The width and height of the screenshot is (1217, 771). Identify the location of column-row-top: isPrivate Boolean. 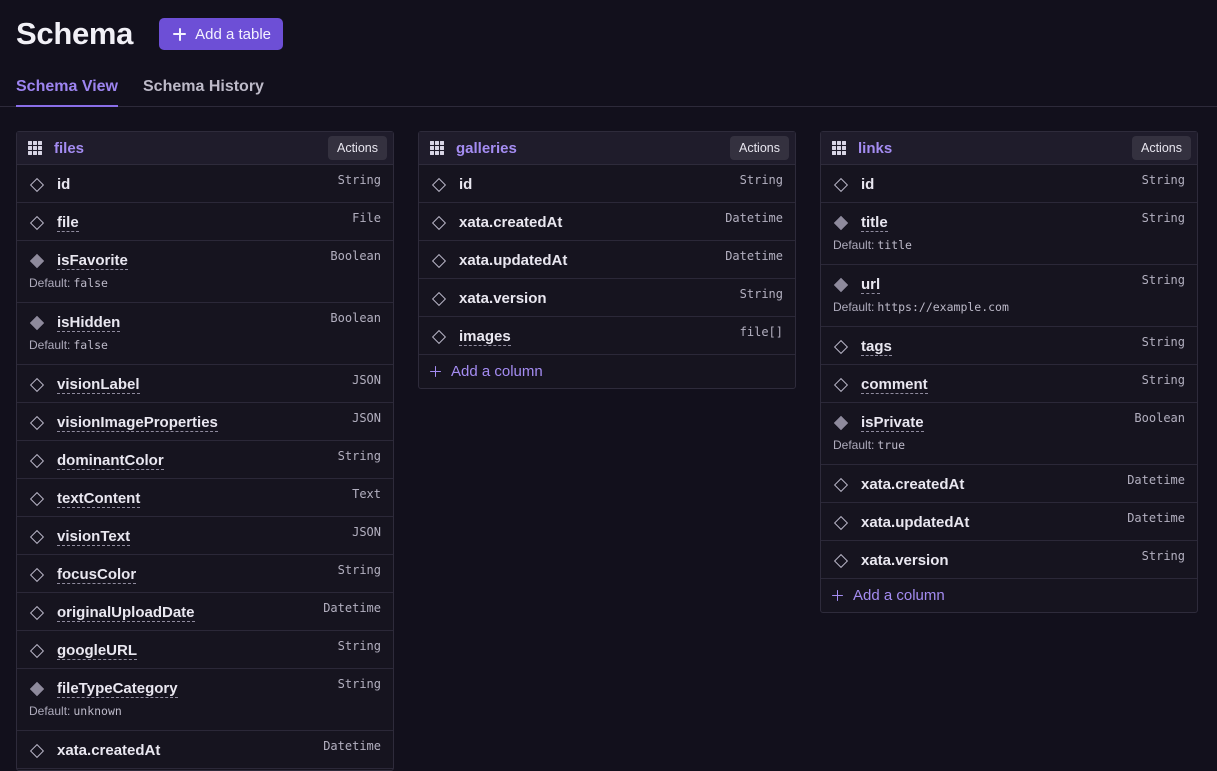
(1009, 421).